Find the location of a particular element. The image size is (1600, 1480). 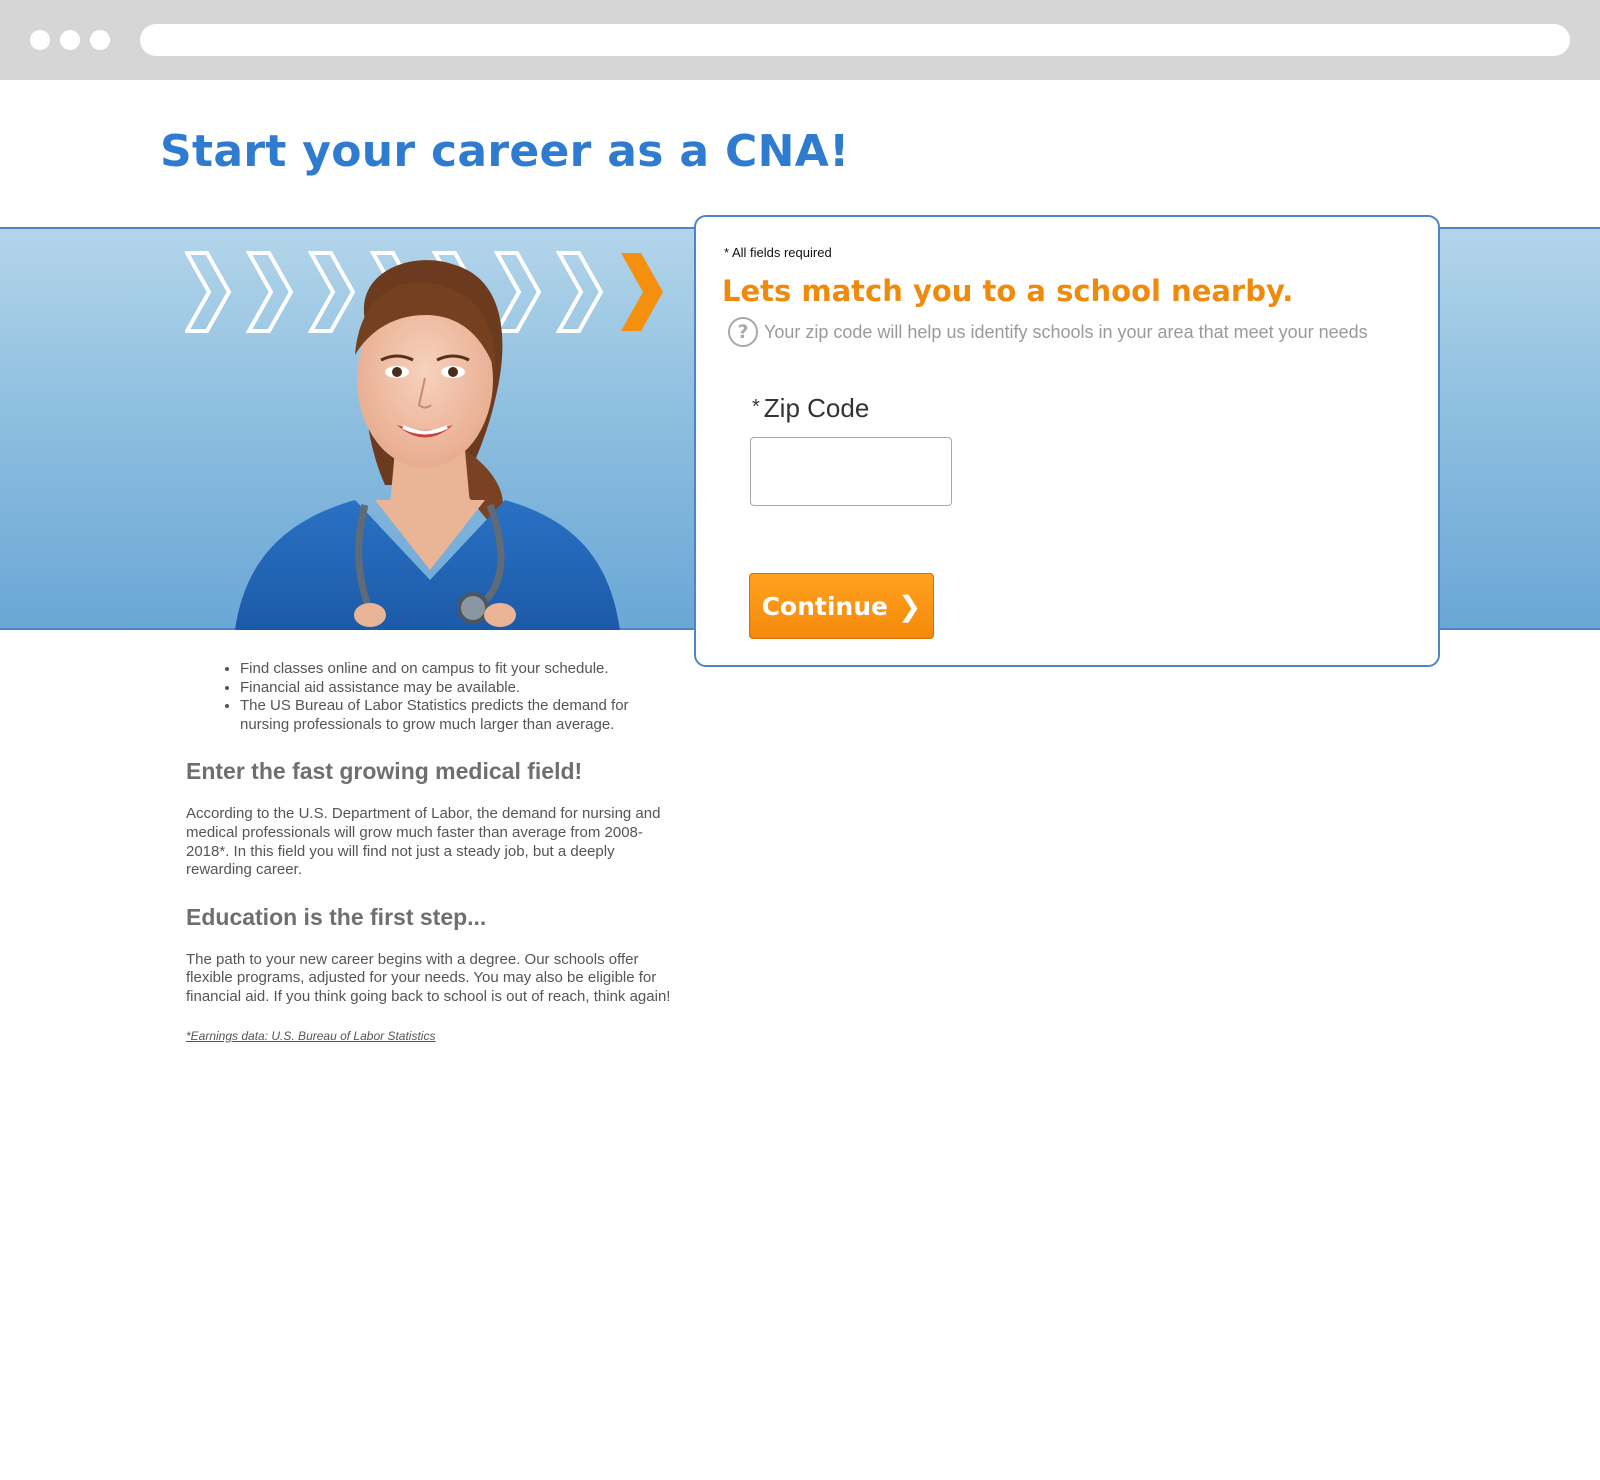

zip-code-label-text: Zip Code is located at coordinates (816, 408).